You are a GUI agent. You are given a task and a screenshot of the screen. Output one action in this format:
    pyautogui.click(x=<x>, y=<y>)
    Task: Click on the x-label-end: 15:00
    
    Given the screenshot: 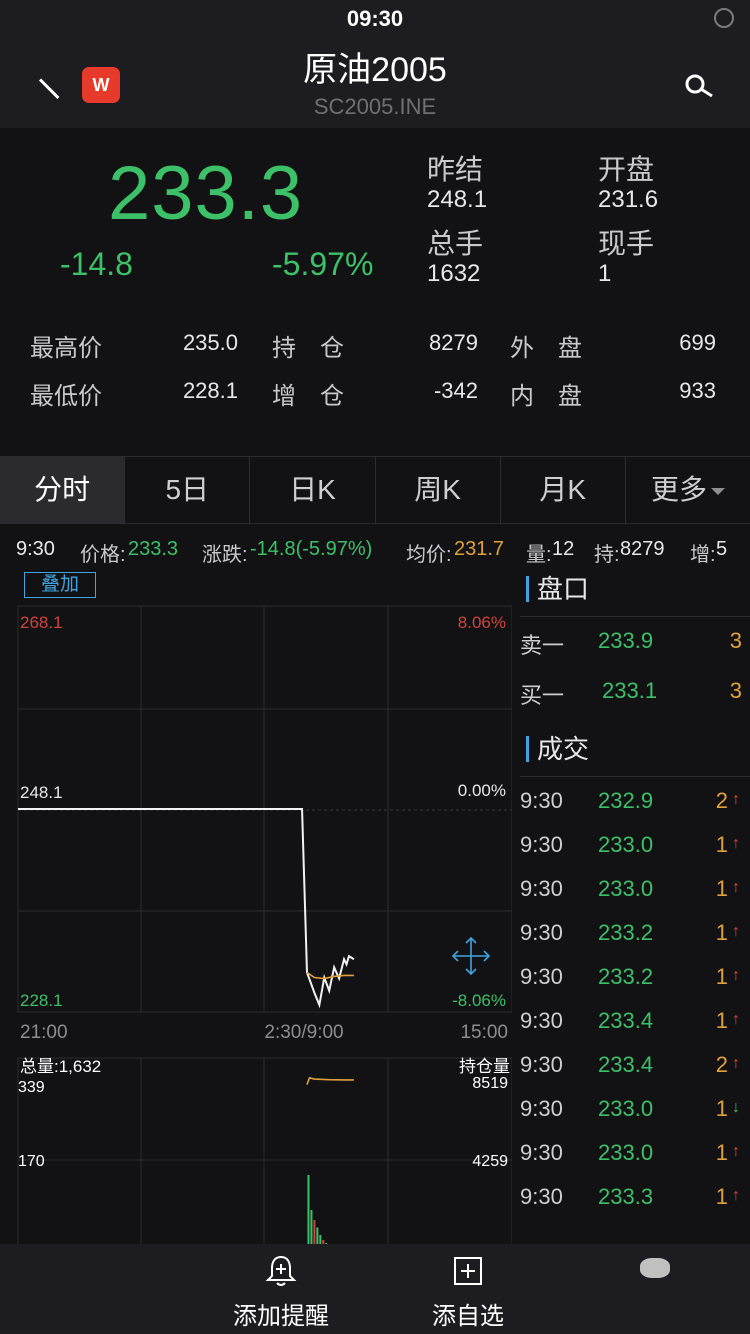 What is the action you would take?
    pyautogui.click(x=484, y=1032)
    